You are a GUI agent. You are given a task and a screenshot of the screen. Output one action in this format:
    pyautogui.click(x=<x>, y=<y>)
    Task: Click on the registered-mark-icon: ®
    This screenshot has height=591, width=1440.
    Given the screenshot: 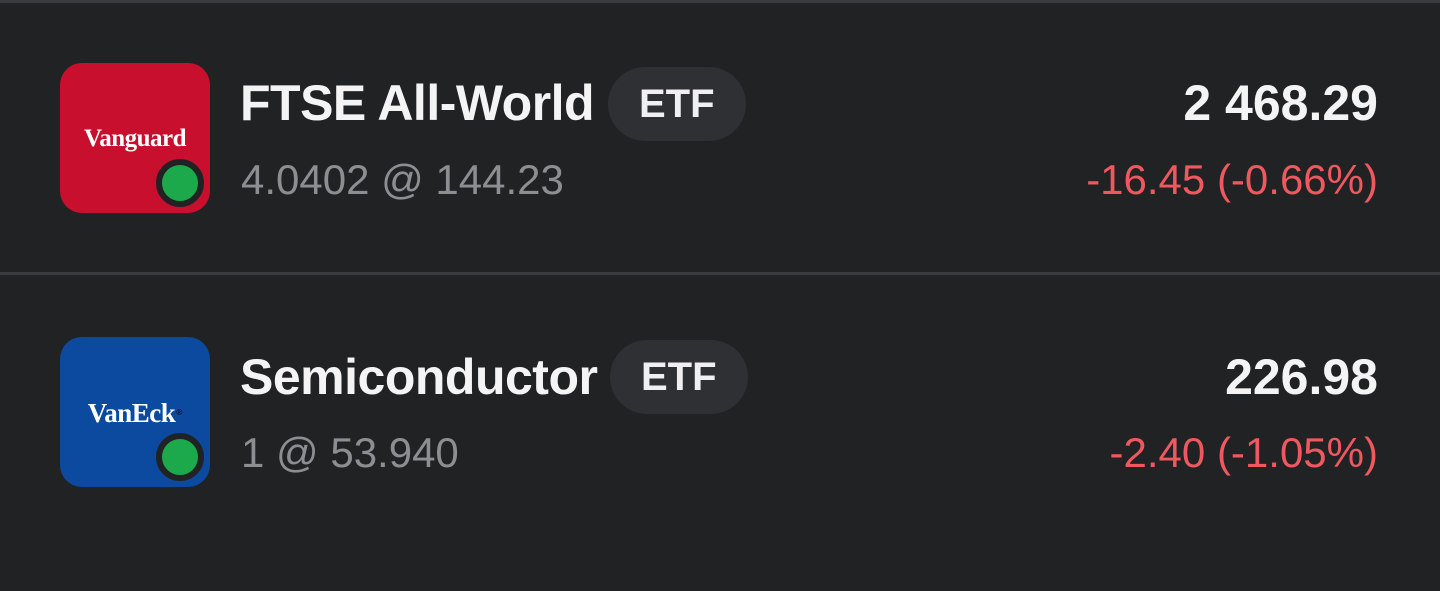 What is the action you would take?
    pyautogui.click(x=179, y=412)
    